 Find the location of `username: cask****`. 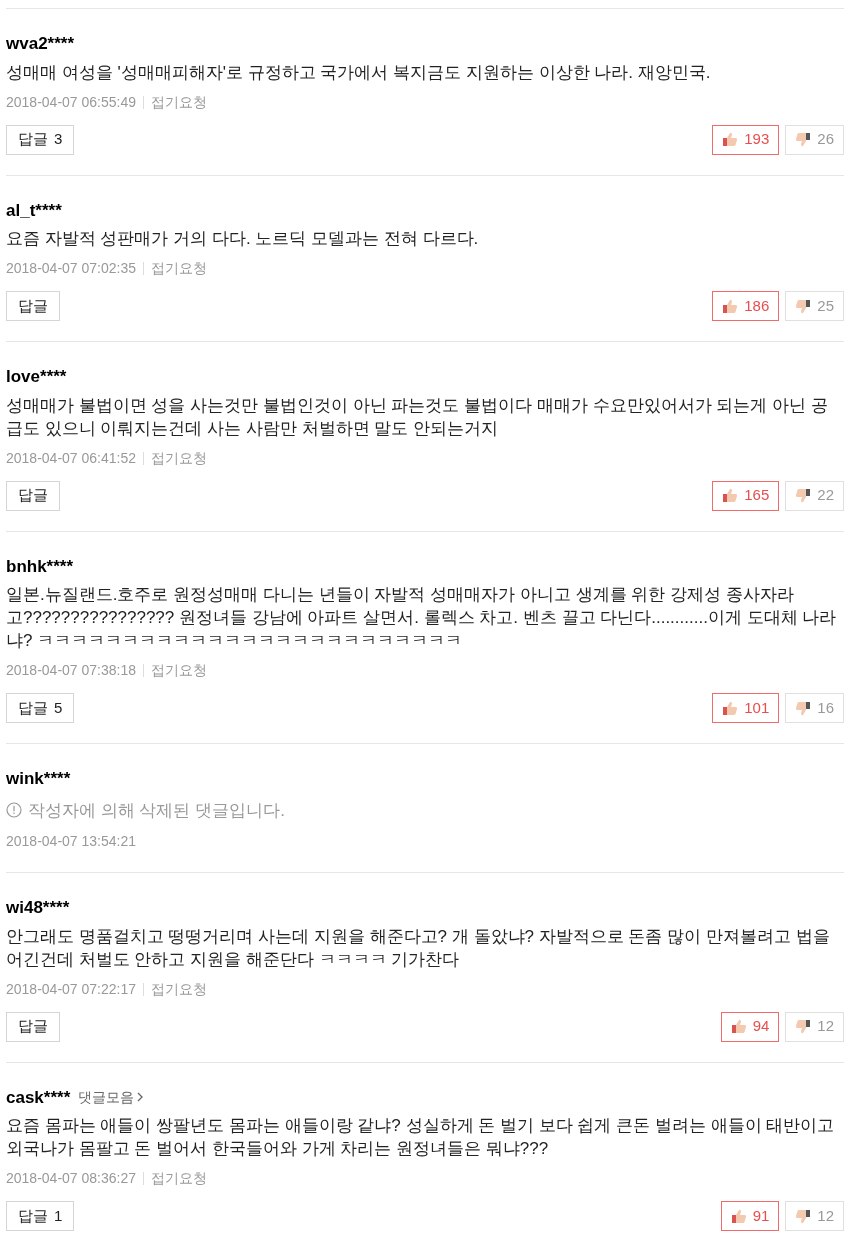

username: cask**** is located at coordinates (38, 1097).